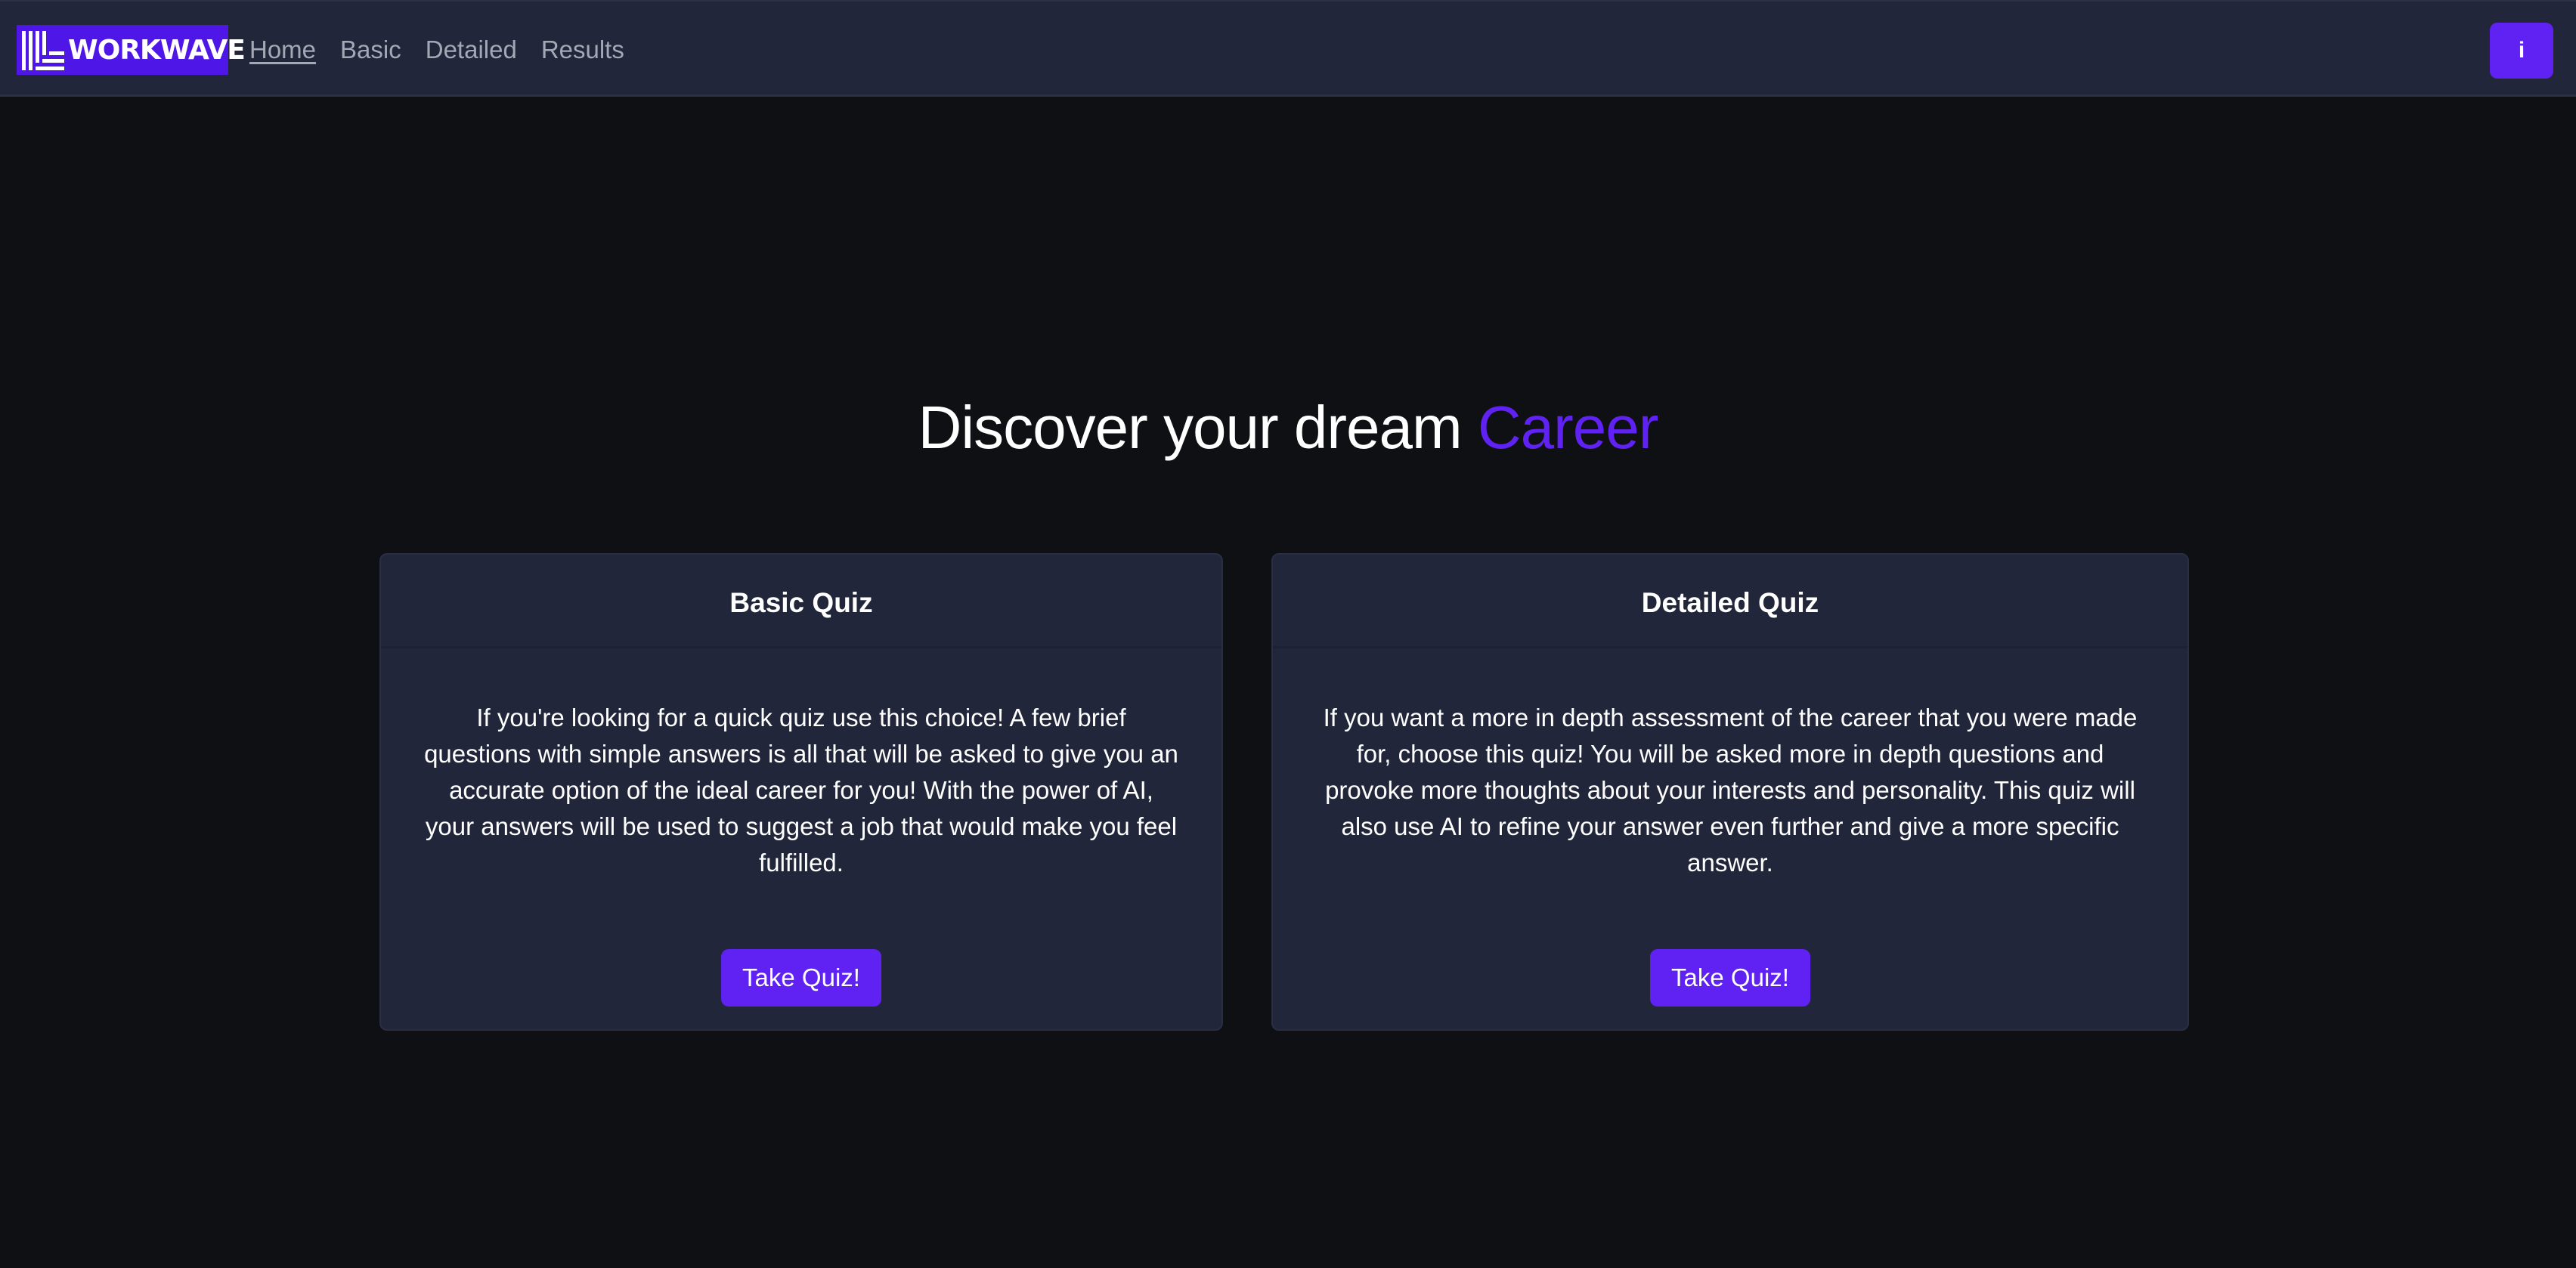 The image size is (2576, 1268). I want to click on detailed-quiz-title: Detailed Quiz, so click(1730, 601).